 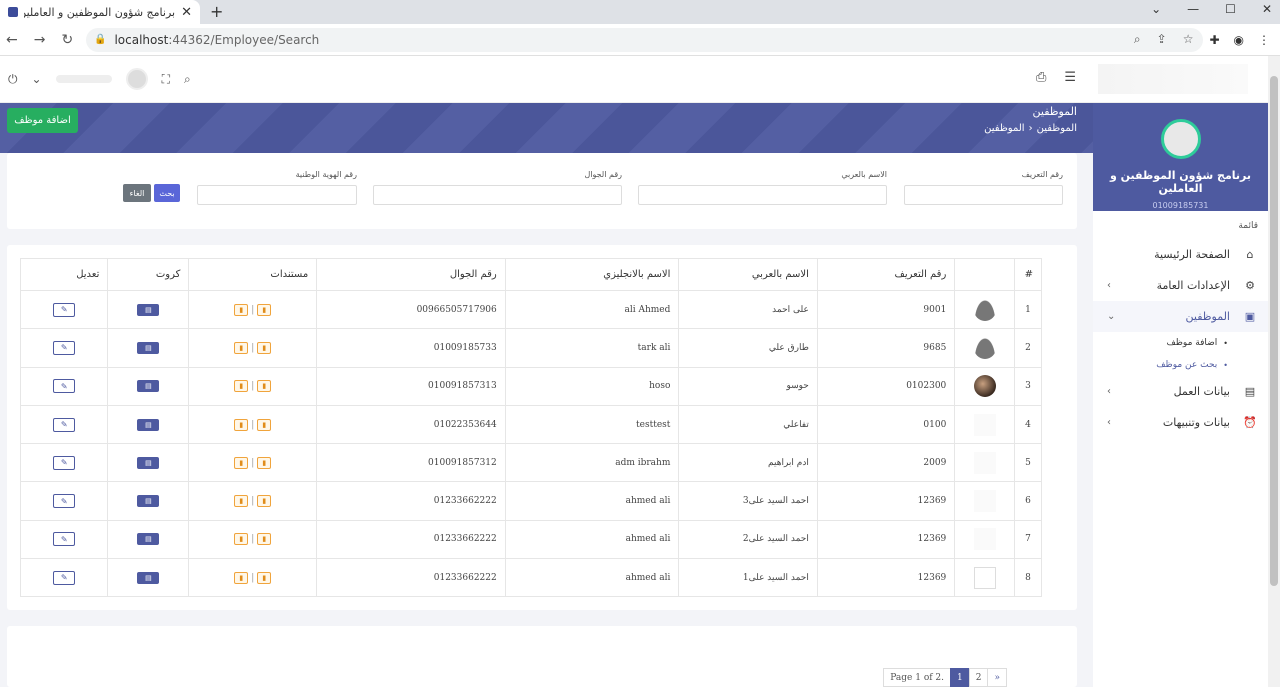 What do you see at coordinates (166, 79) in the screenshot?
I see `fullscreen-icon: ⛶` at bounding box center [166, 79].